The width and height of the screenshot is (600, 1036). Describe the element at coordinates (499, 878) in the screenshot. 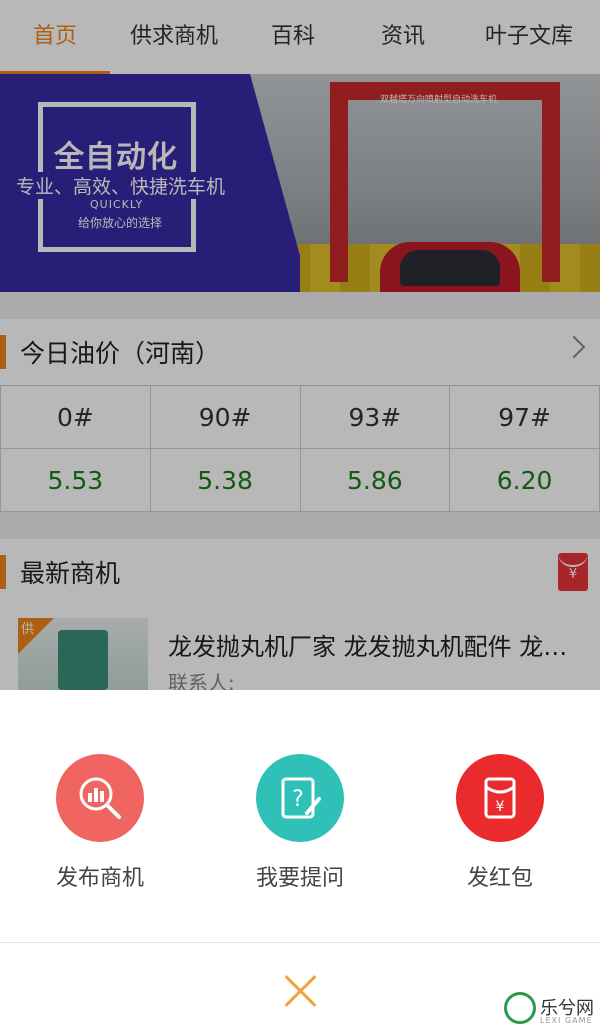

I see `red-envelope-label: 发红包` at that location.